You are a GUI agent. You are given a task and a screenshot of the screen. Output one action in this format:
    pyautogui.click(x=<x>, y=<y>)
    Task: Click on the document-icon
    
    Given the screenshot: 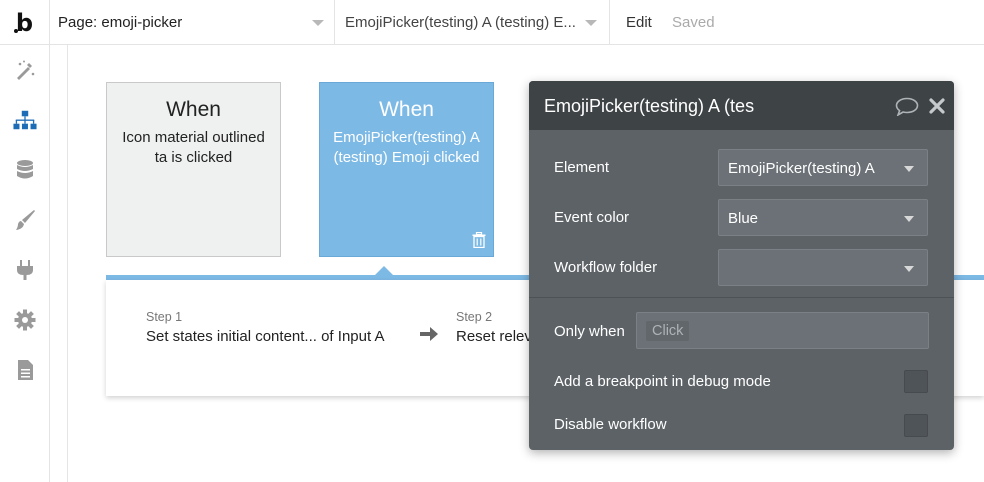 What is the action you would take?
    pyautogui.click(x=25, y=370)
    